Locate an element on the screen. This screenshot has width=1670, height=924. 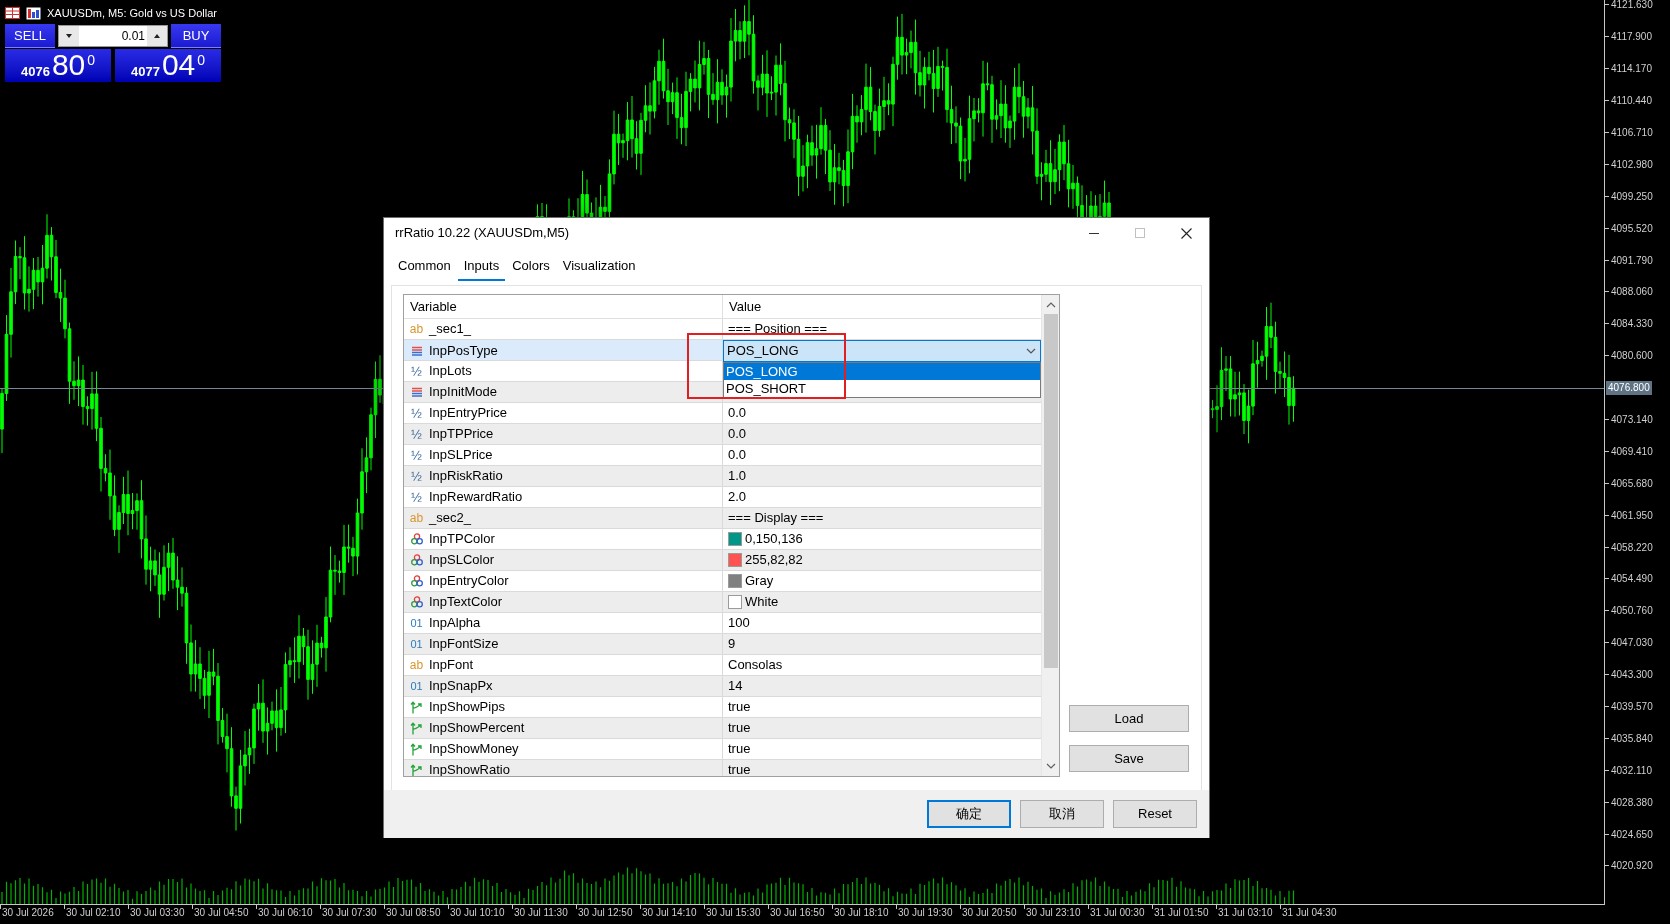
value-text: 100 is located at coordinates (739, 623).